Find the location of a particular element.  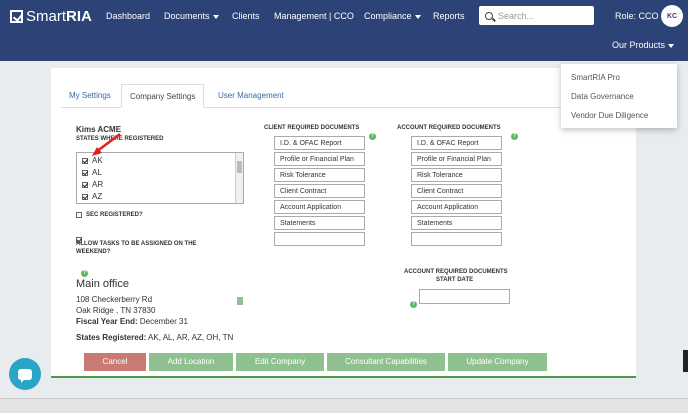

listbox-scrollbar is located at coordinates (239, 178).